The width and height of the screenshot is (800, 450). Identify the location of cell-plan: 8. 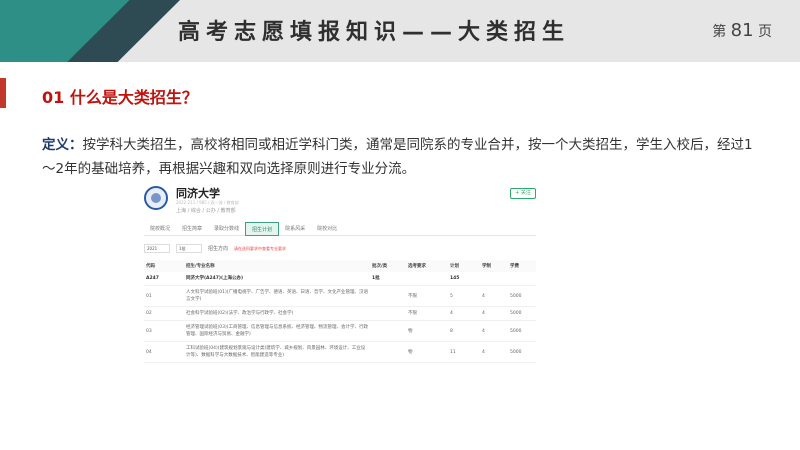
(464, 331).